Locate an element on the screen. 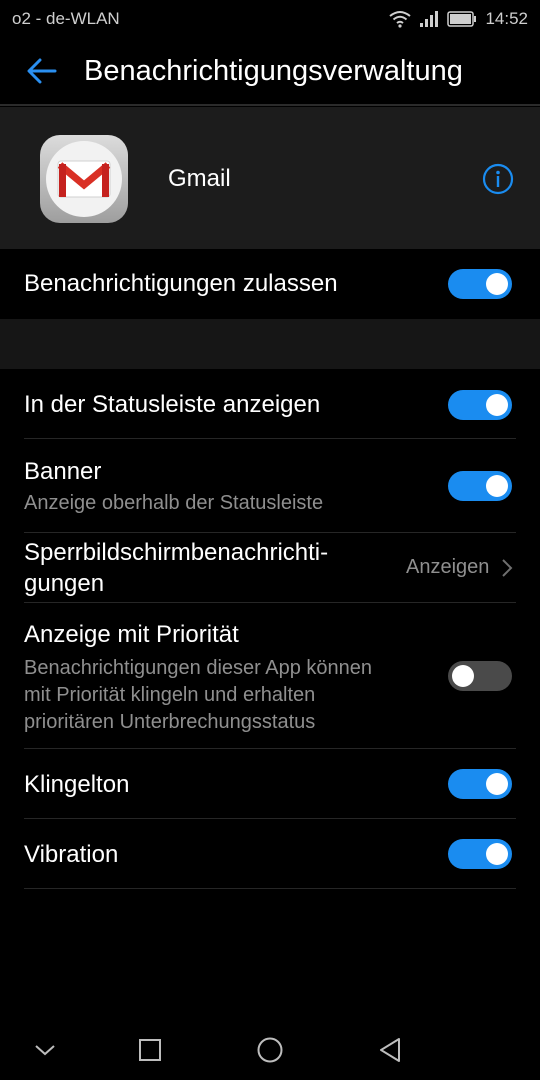 This screenshot has height=1080, width=540. app-header: Gmail is located at coordinates (270, 178).